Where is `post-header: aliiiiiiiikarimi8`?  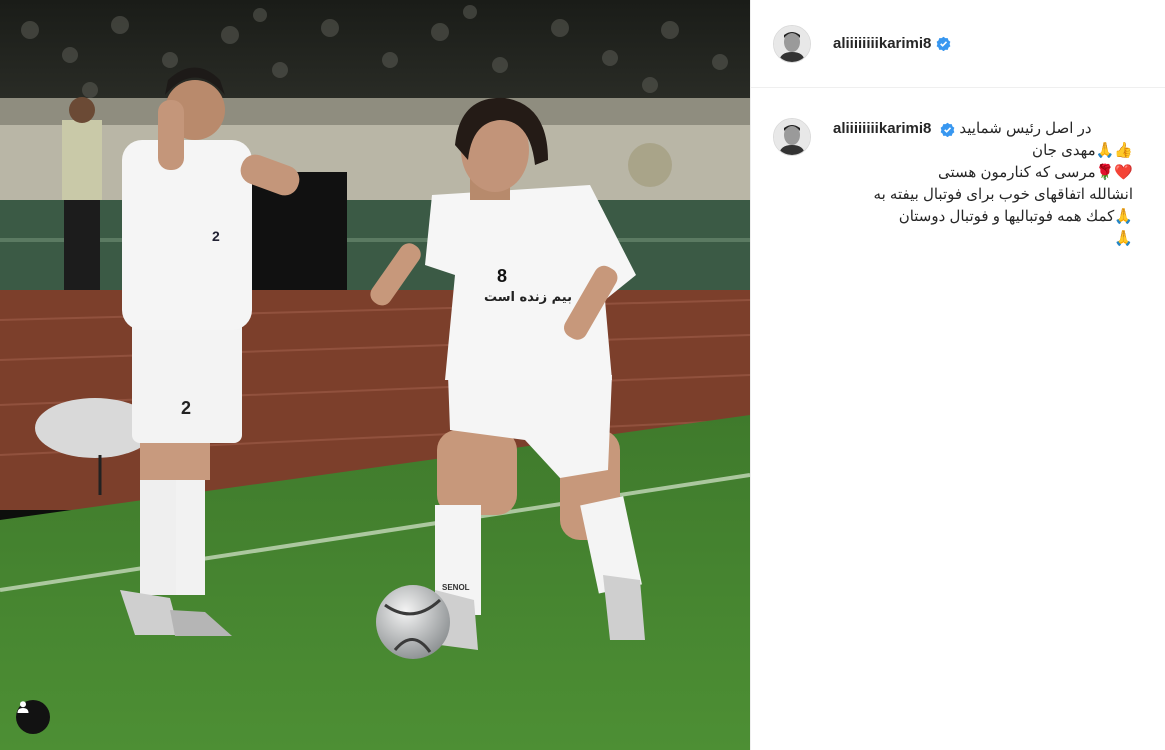 post-header: aliiiiiiiikarimi8 is located at coordinates (958, 44).